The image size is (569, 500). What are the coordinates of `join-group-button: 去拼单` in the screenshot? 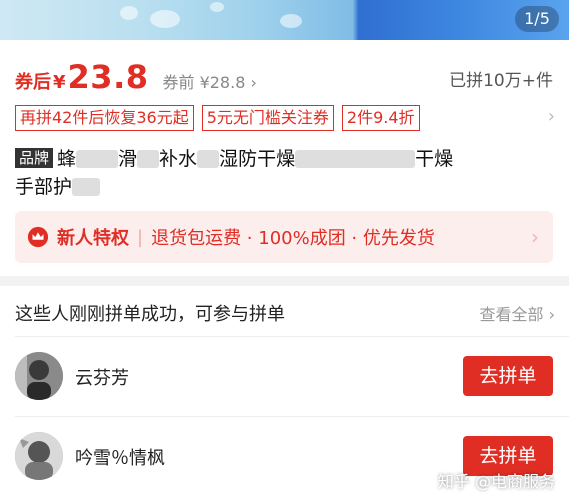 It's located at (508, 376).